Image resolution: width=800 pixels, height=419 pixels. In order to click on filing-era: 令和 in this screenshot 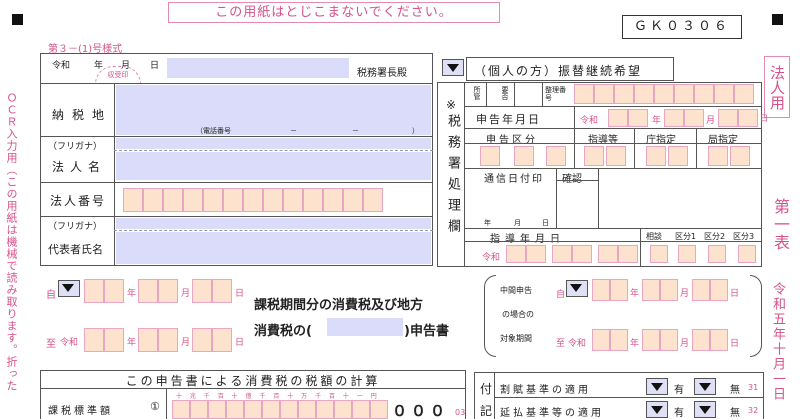, I will do `click(589, 121)`.